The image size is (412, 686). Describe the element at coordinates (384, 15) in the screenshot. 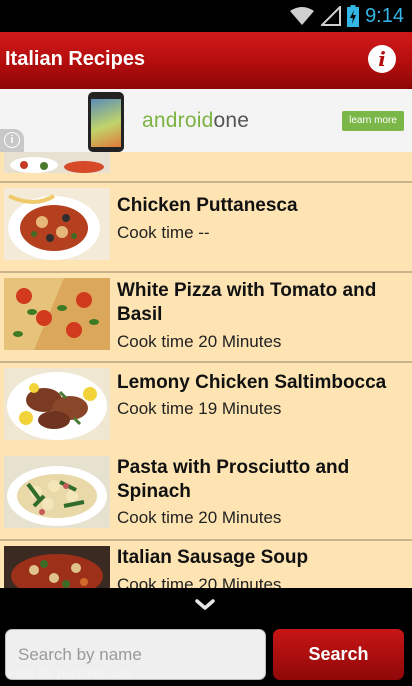

I see `status-time: 9:14` at that location.